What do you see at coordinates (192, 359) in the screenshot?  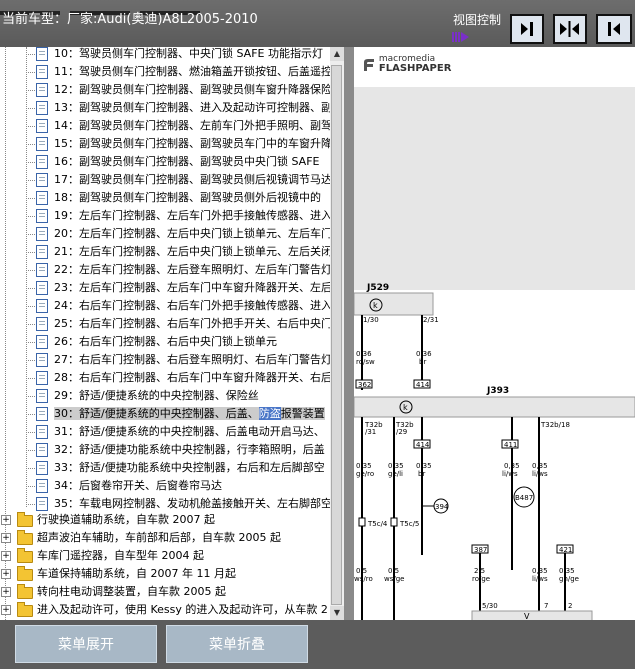 I see `tree-item-label: 27：右后车门控制器、右后登车照明灯、右后车门警告灯` at bounding box center [192, 359].